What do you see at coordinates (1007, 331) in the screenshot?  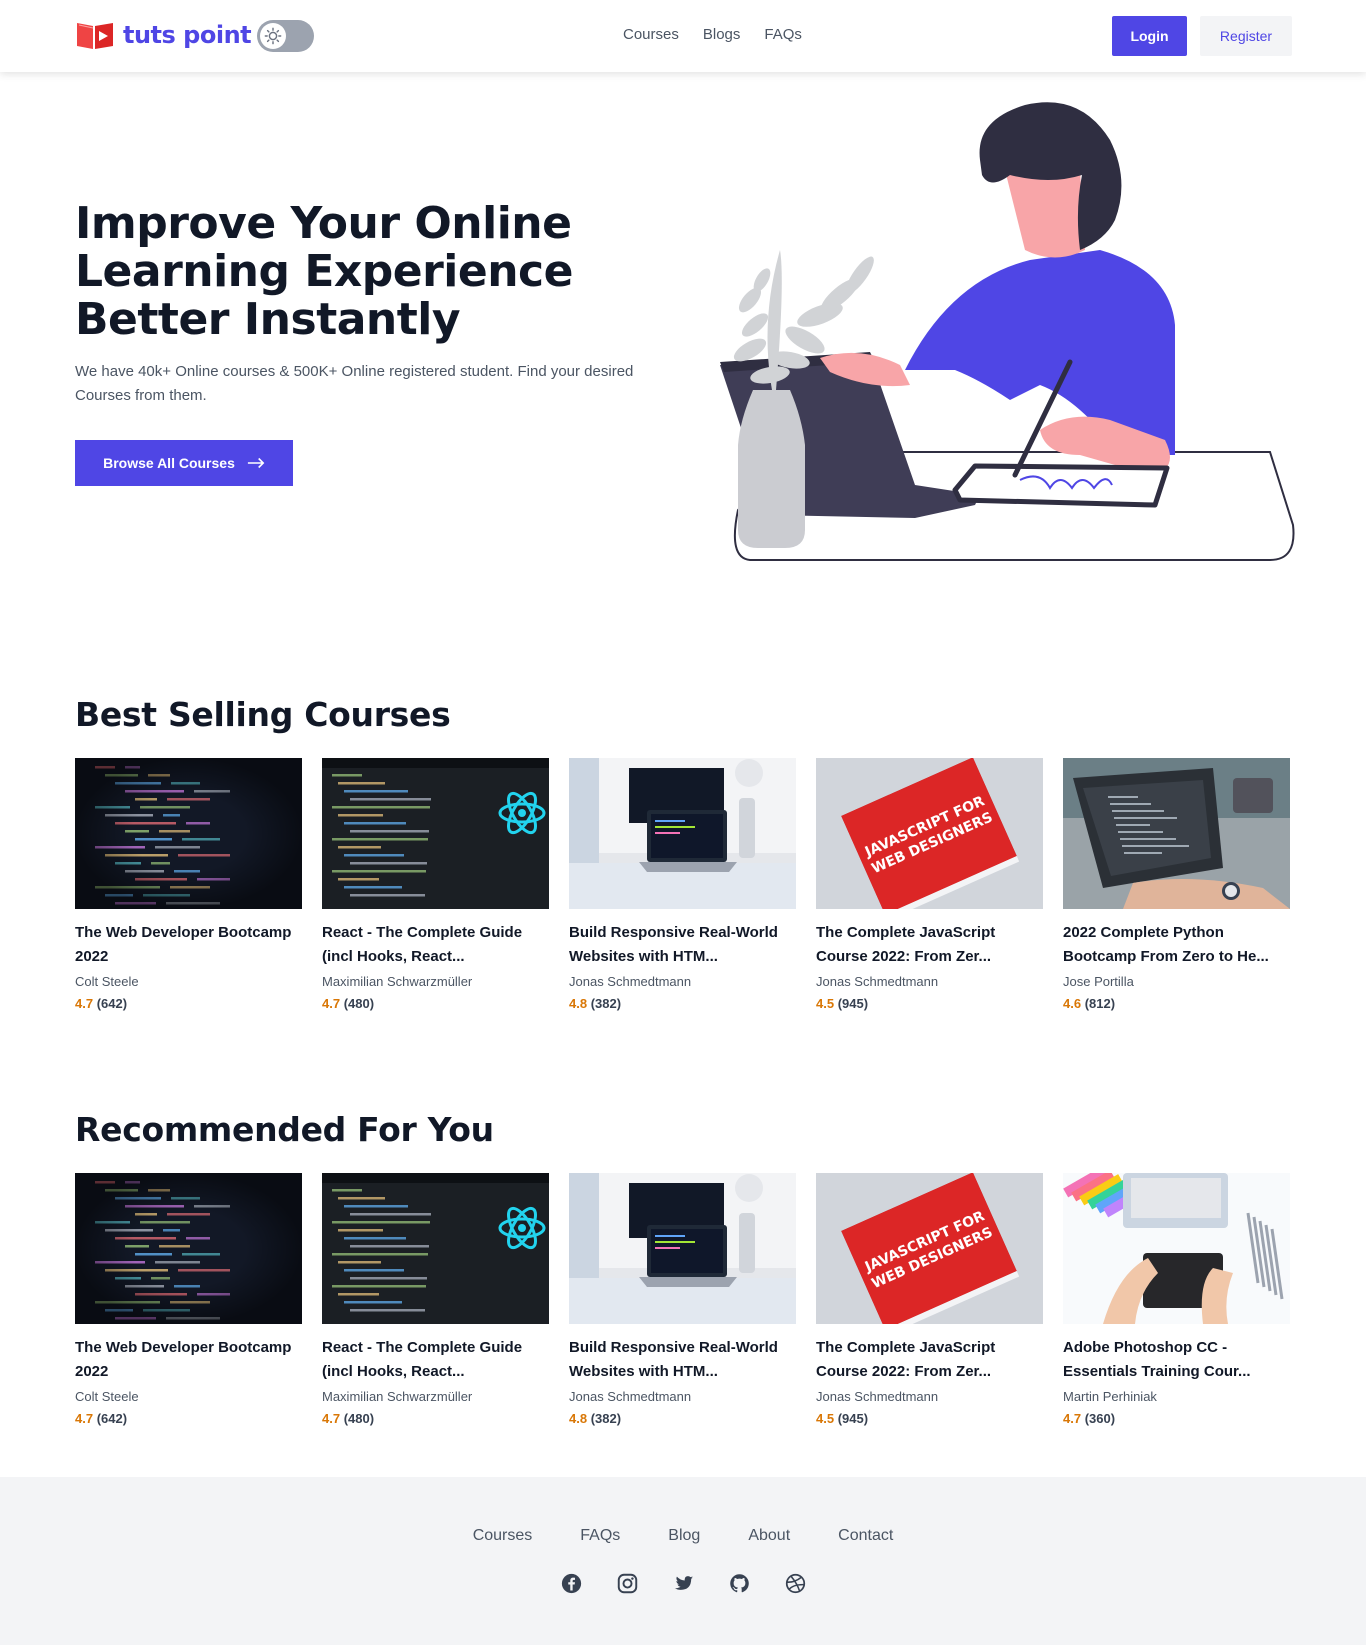 I see `hero-illustration` at bounding box center [1007, 331].